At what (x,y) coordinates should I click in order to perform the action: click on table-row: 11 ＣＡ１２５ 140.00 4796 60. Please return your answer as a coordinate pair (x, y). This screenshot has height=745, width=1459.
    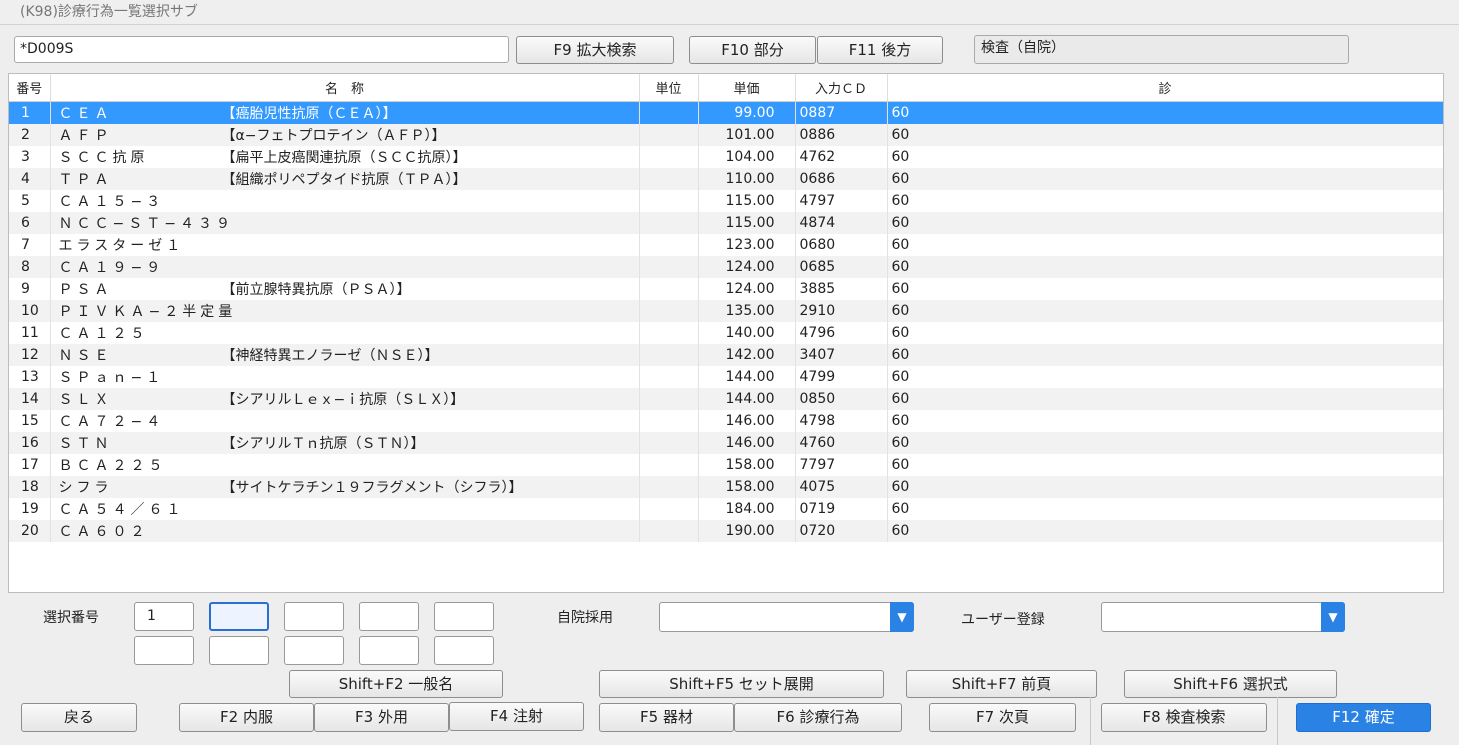
    Looking at the image, I should click on (726, 333).